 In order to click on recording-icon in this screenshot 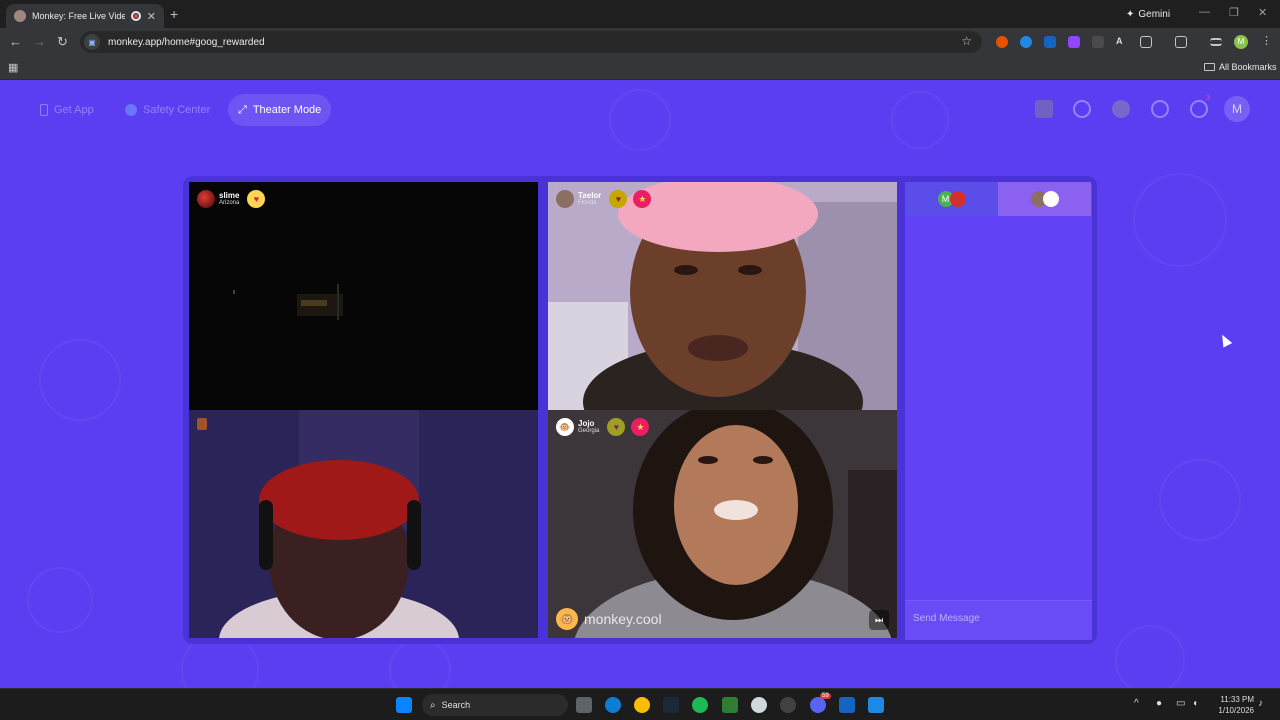, I will do `click(135, 16)`.